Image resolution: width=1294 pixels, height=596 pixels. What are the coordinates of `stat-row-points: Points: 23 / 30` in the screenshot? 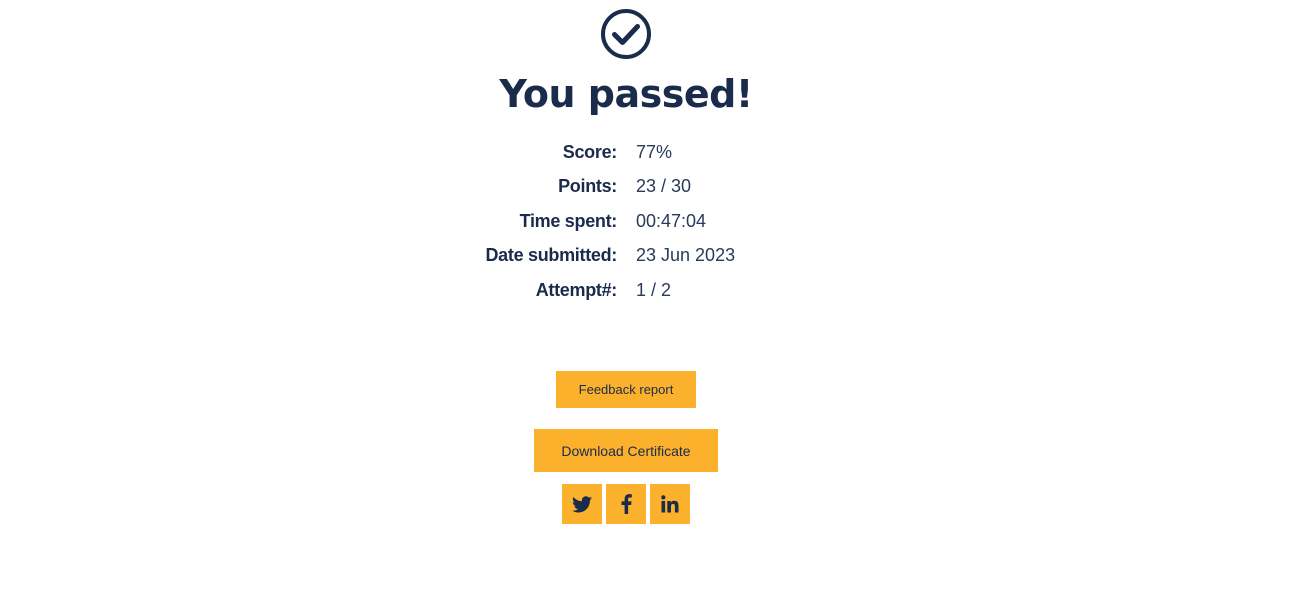 It's located at (647, 186).